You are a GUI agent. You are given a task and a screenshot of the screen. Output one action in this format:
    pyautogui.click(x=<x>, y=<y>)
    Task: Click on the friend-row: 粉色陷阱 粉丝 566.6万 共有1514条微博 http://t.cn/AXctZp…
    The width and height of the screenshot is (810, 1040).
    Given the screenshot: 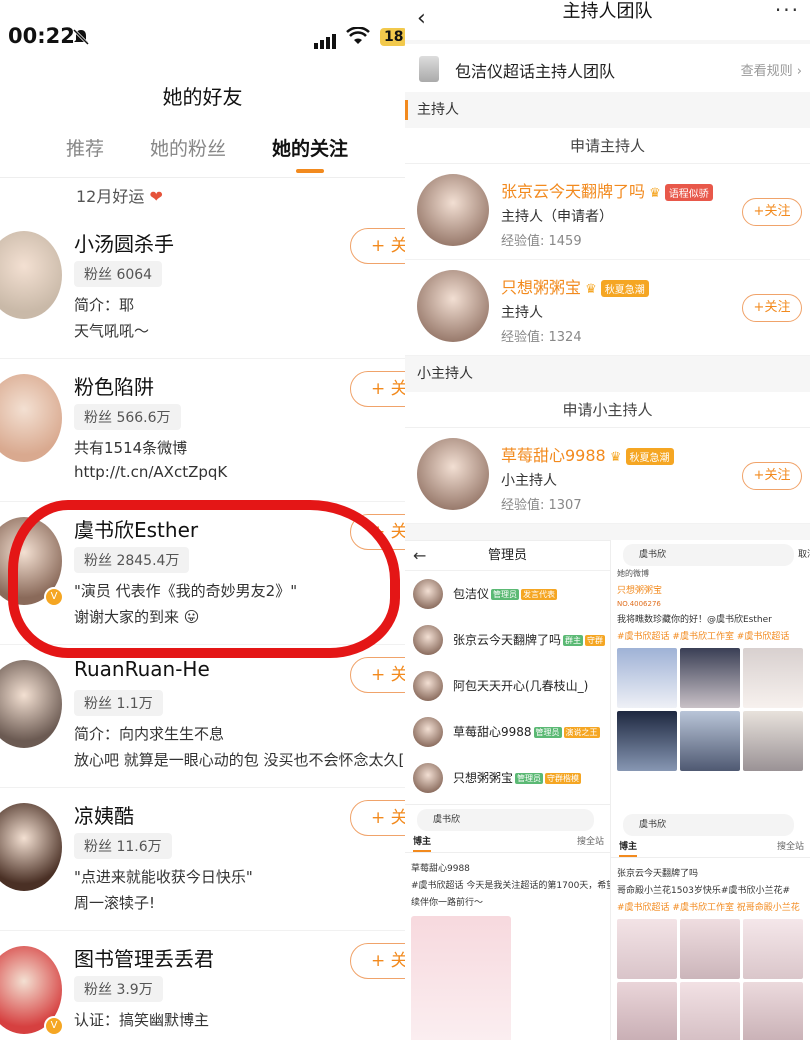 What is the action you would take?
    pyautogui.click(x=202, y=430)
    